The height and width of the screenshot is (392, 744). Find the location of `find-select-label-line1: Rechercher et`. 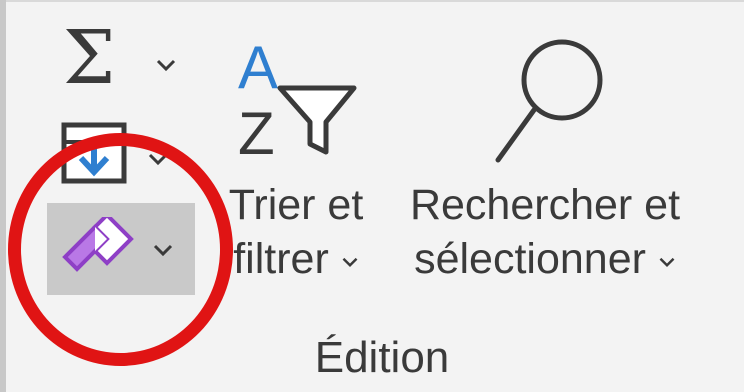

find-select-label-line1: Rechercher et is located at coordinates (545, 205).